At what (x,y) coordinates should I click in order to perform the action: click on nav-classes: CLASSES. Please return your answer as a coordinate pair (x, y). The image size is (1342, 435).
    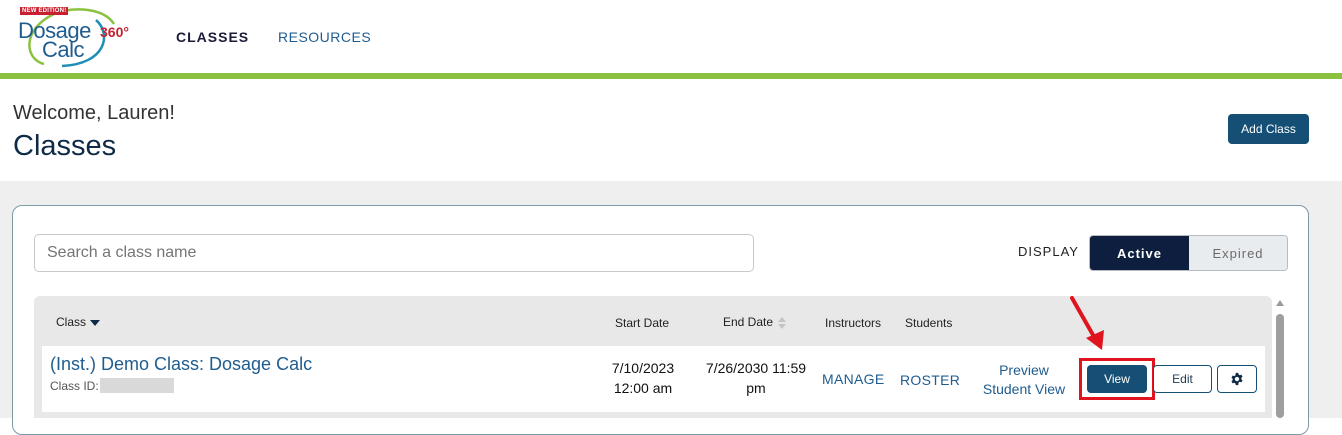
    Looking at the image, I should click on (212, 37).